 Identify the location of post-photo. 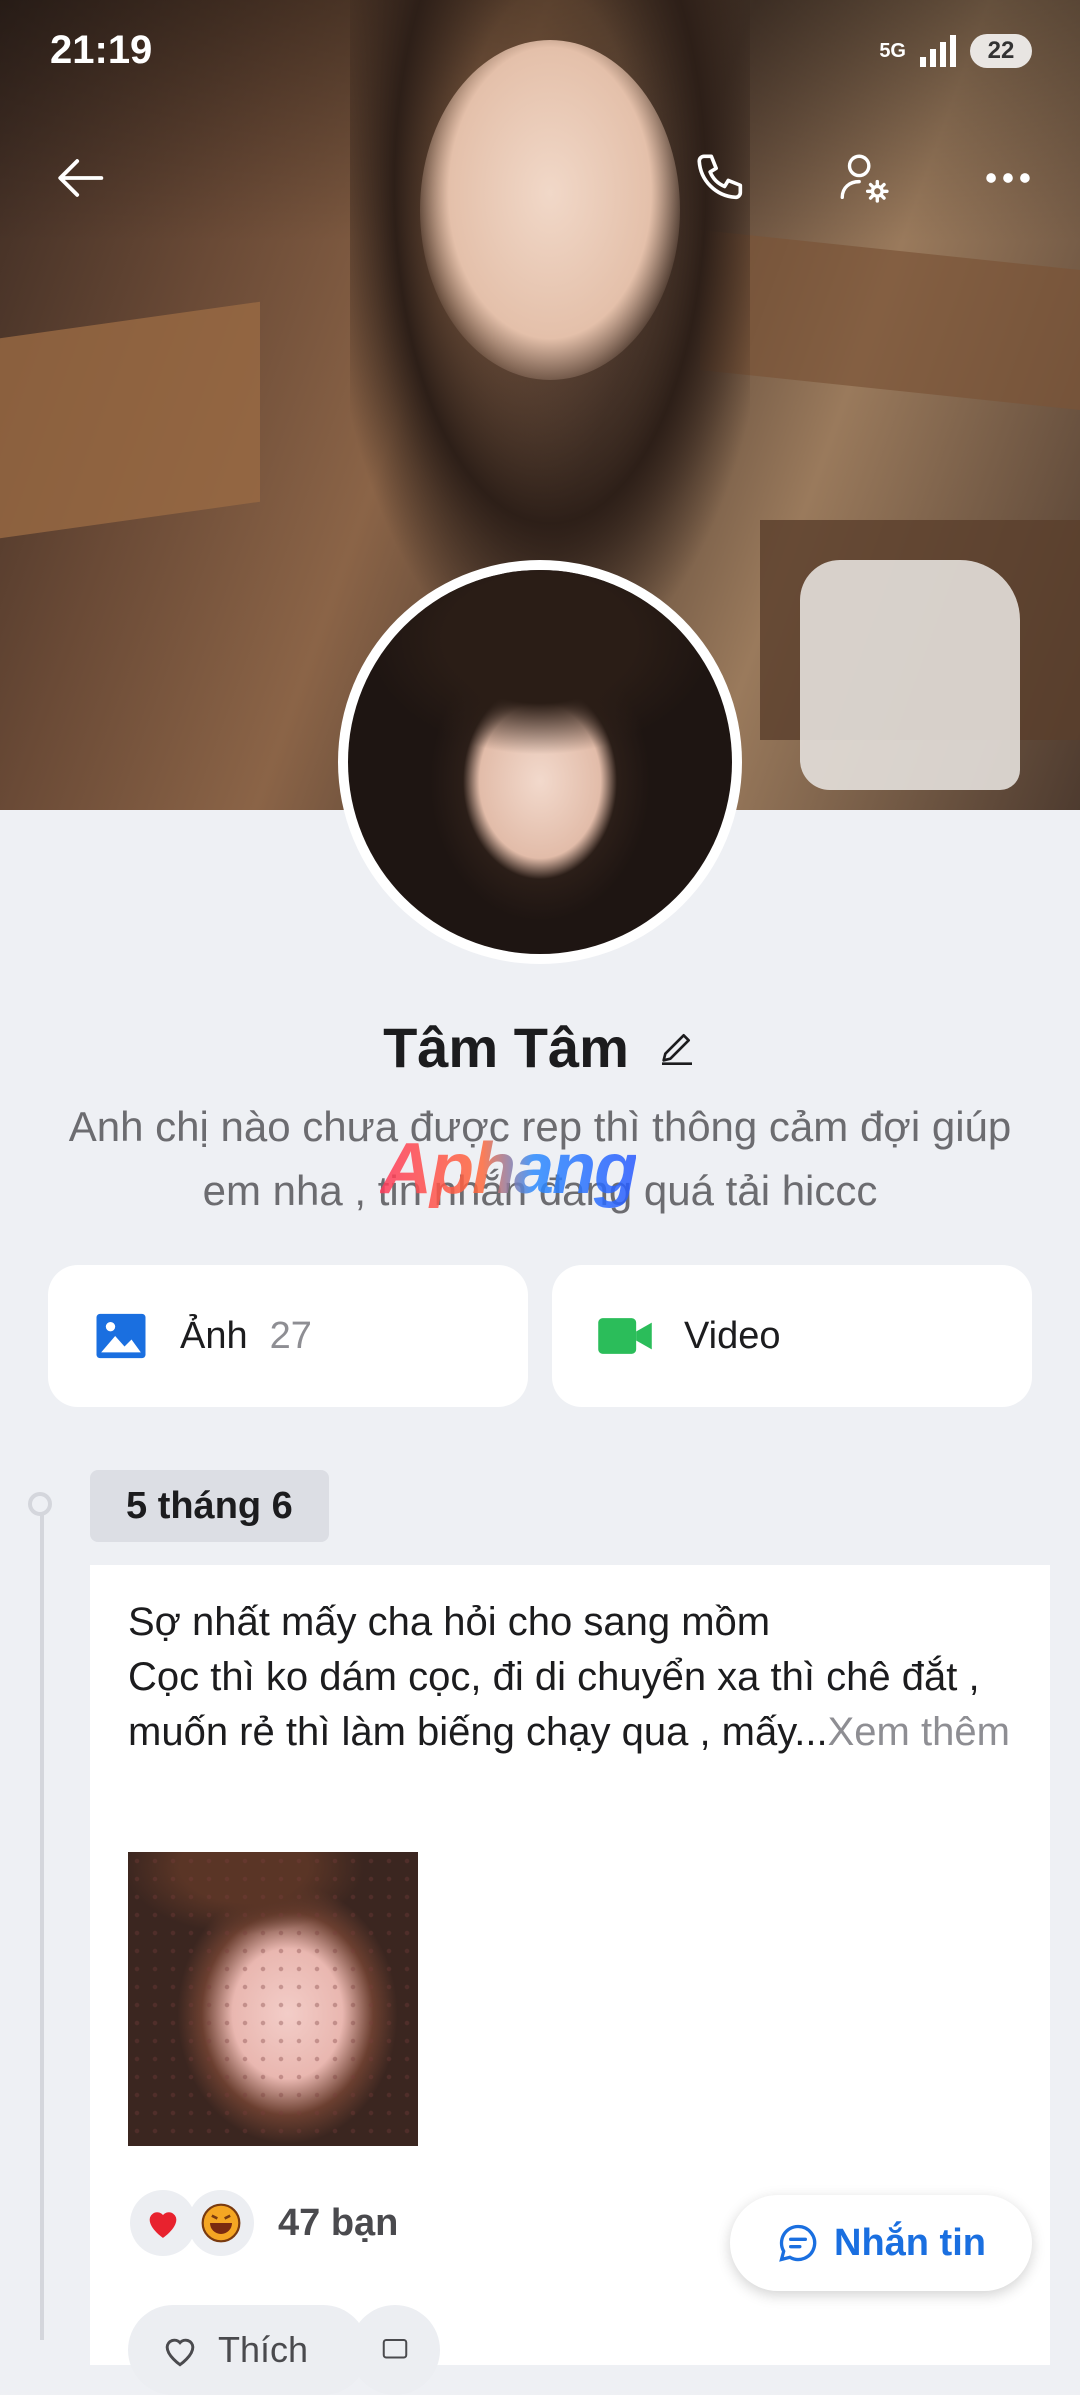
(273, 1999).